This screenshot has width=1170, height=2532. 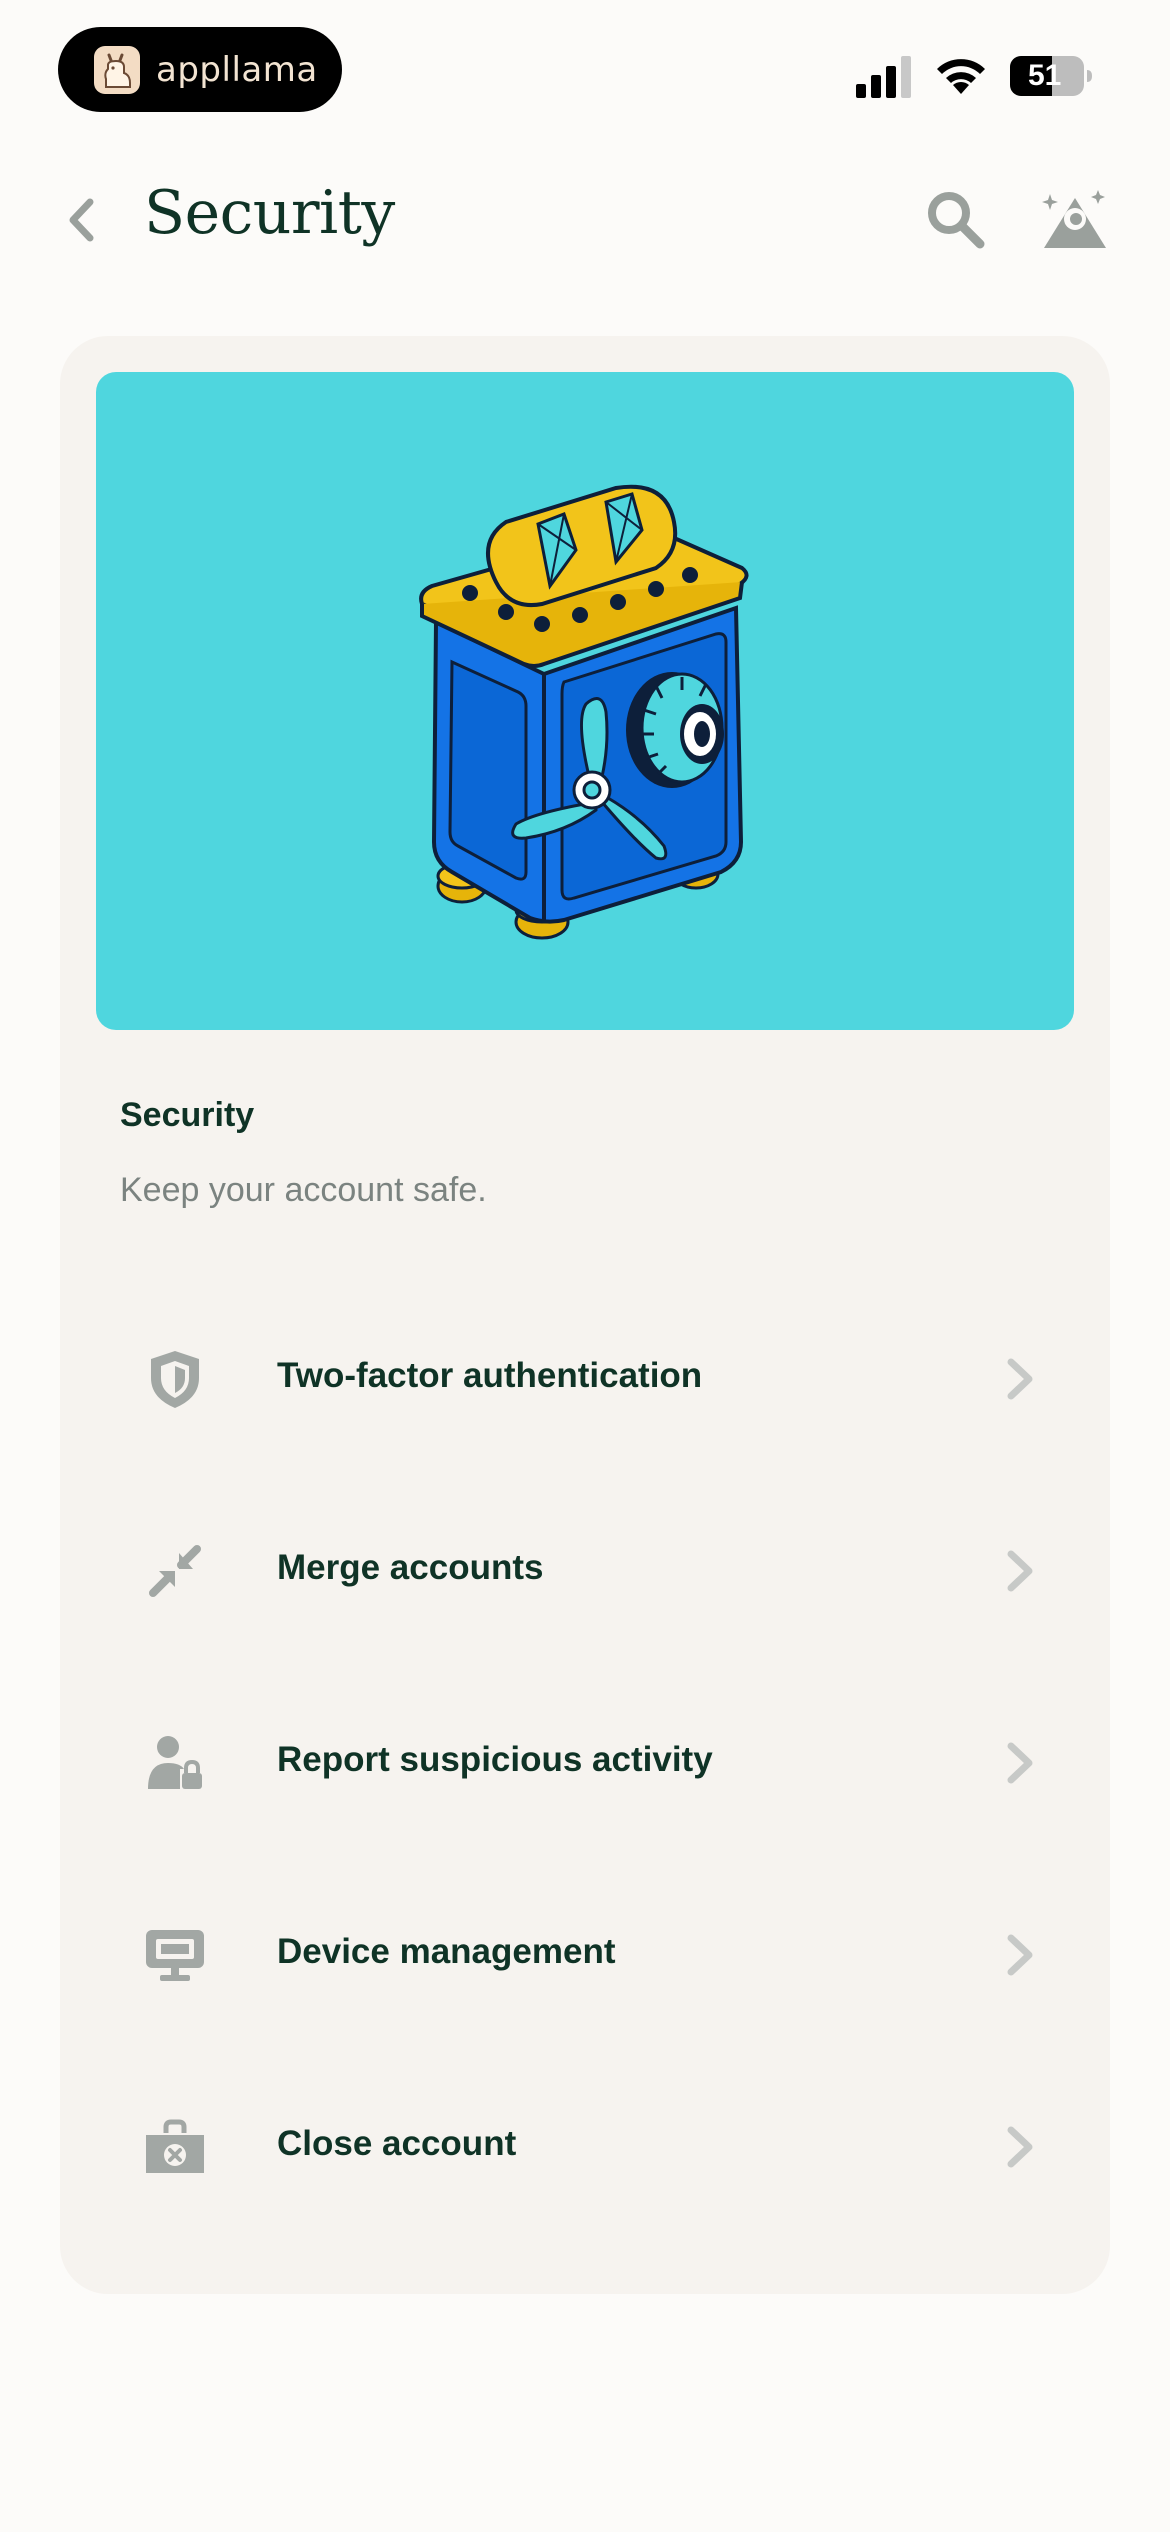 I want to click on pyramid-eye-icon, so click(x=1074, y=219).